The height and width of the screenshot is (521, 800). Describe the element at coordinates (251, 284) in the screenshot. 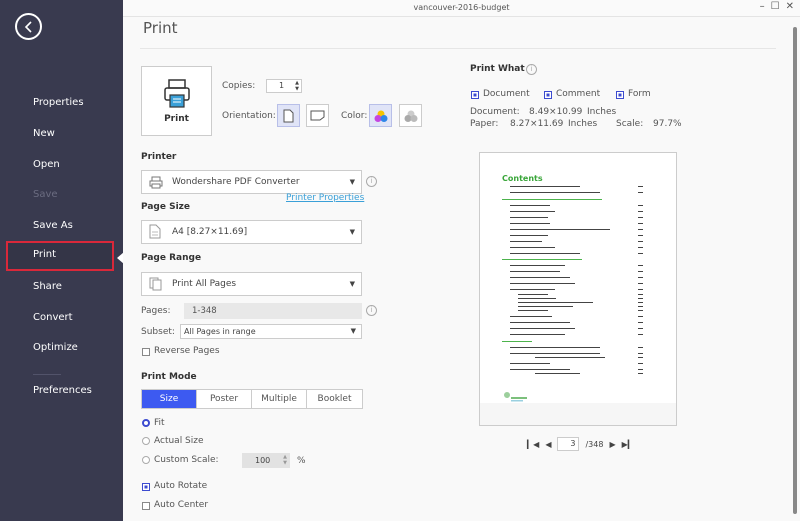

I see `page-range-select: Print All Pages ▼` at that location.